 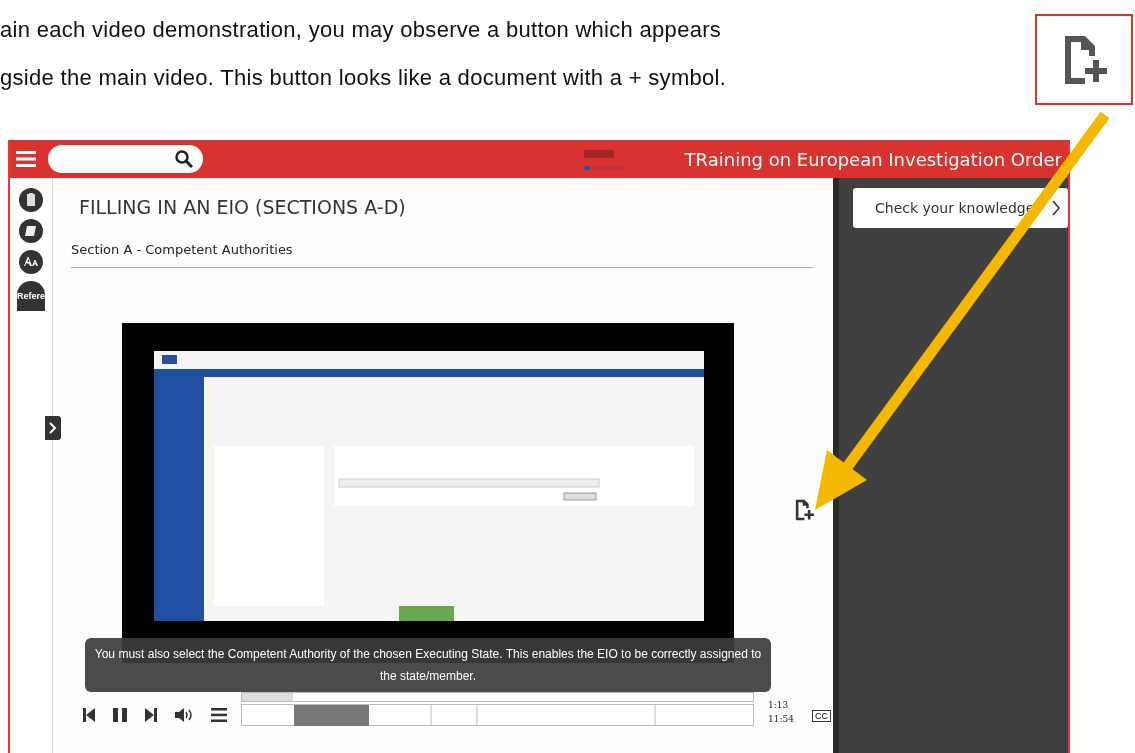 I want to click on menu-icon, so click(x=219, y=715).